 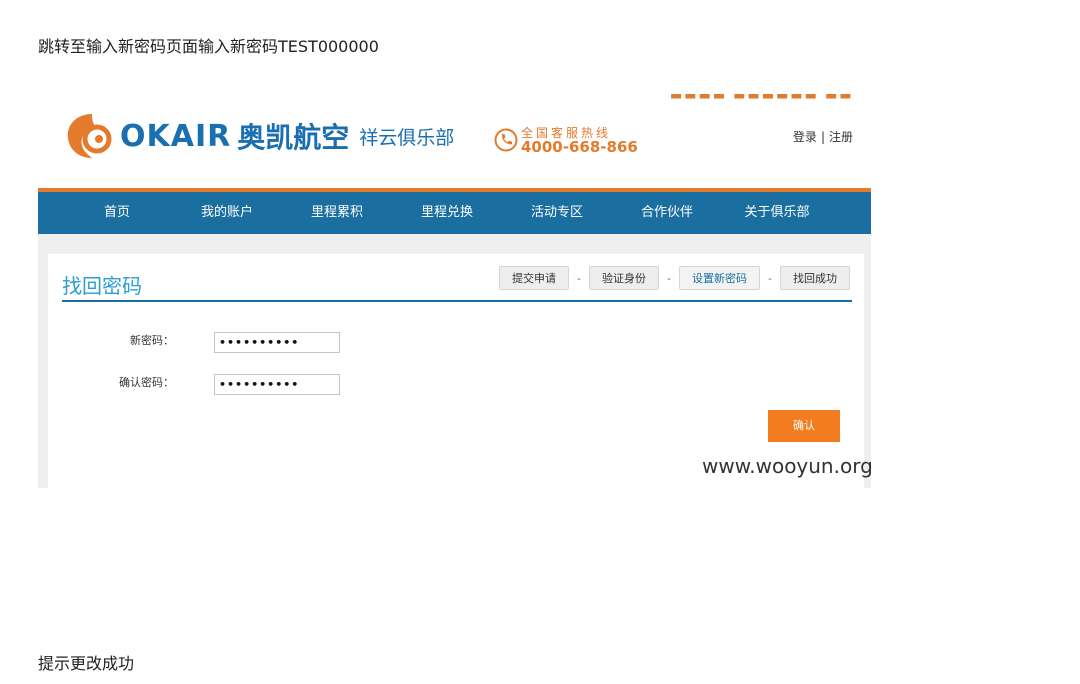 I want to click on login-link: 登录, so click(x=805, y=137).